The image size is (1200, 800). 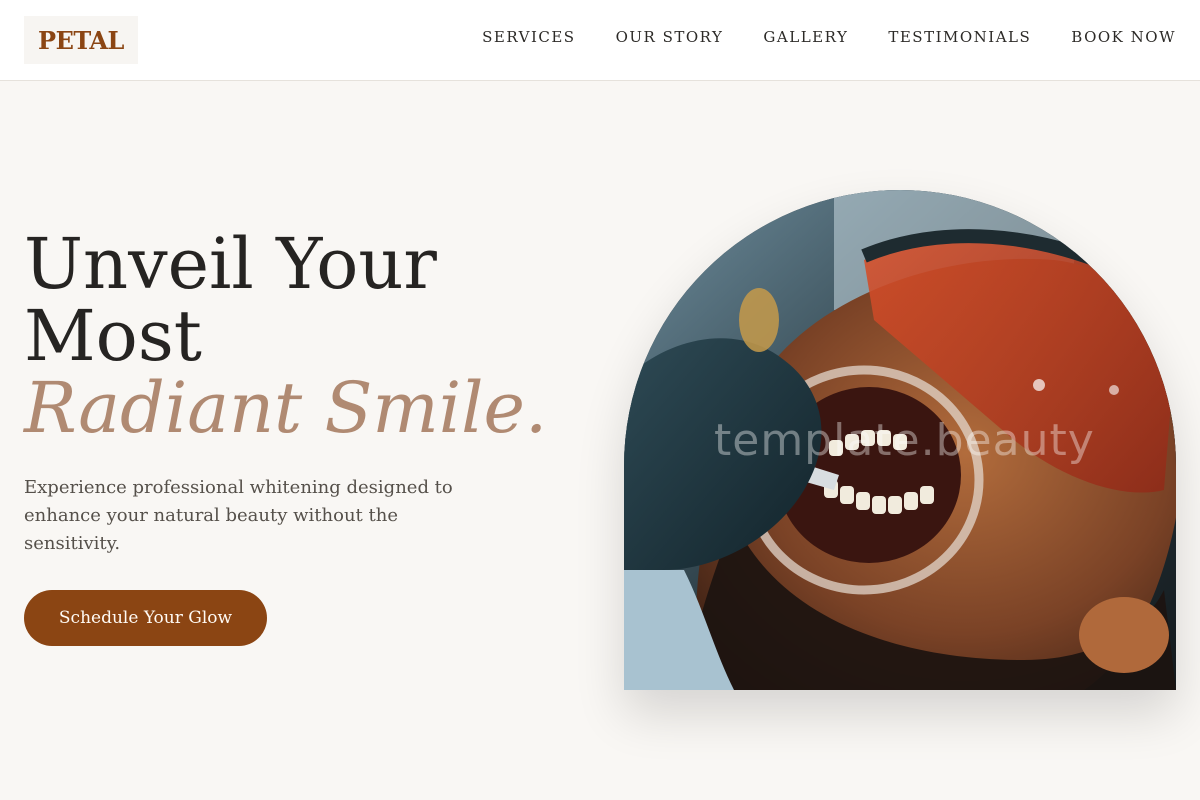 What do you see at coordinates (904, 440) in the screenshot?
I see `watermark-text: template.beauty` at bounding box center [904, 440].